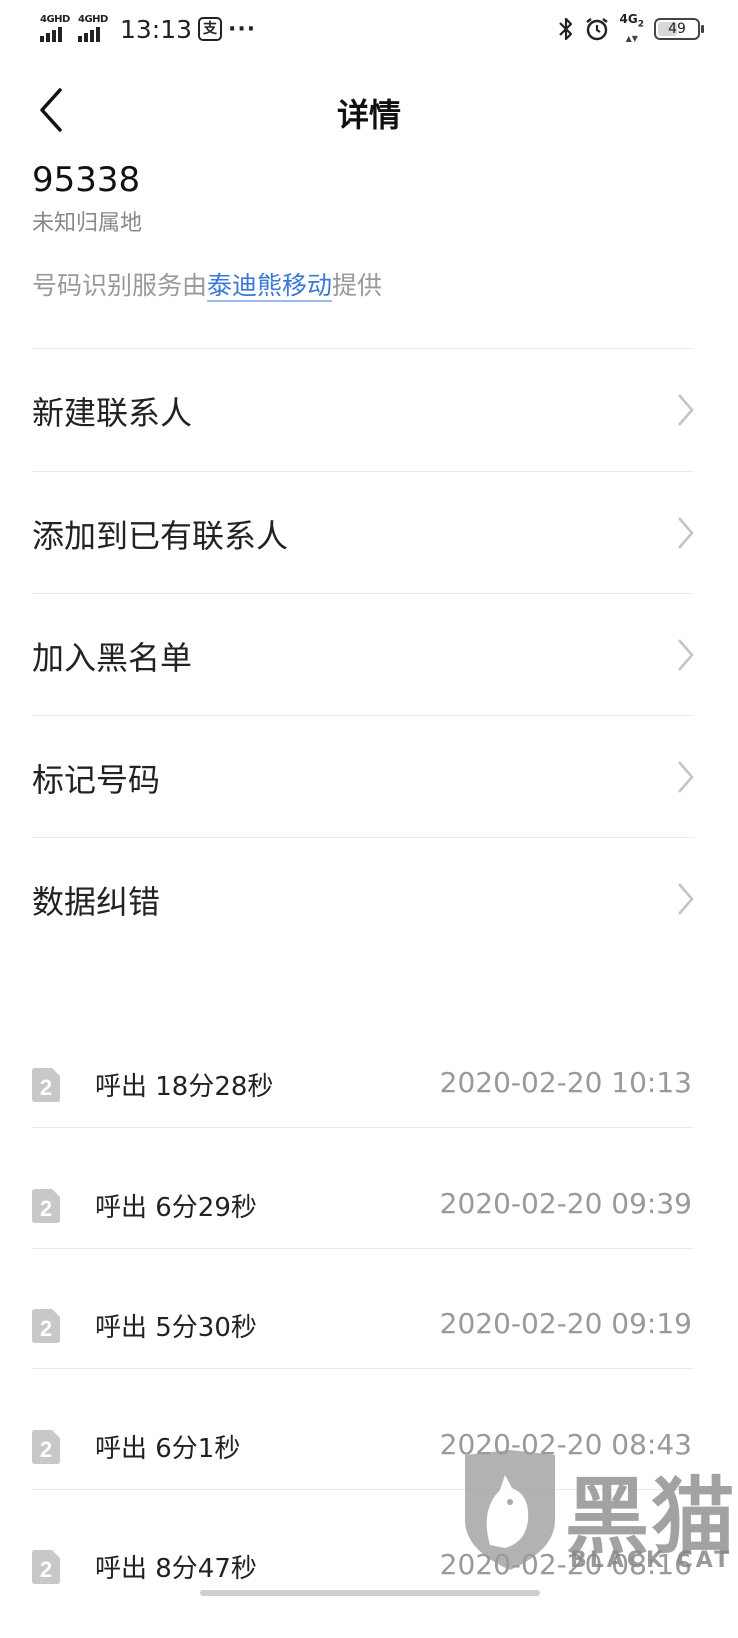  What do you see at coordinates (628, 19) in the screenshot?
I see `network-type: 4G` at bounding box center [628, 19].